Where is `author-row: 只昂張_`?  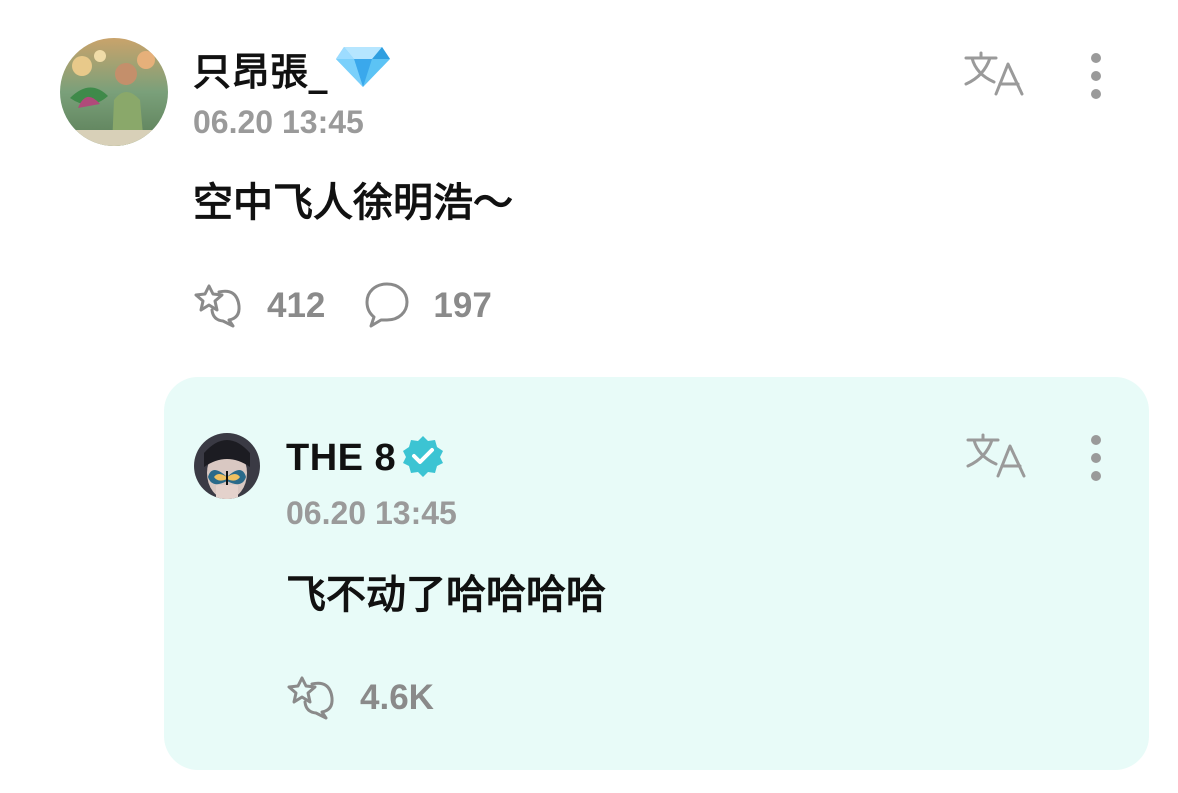 author-row: 只昂張_ is located at coordinates (292, 68).